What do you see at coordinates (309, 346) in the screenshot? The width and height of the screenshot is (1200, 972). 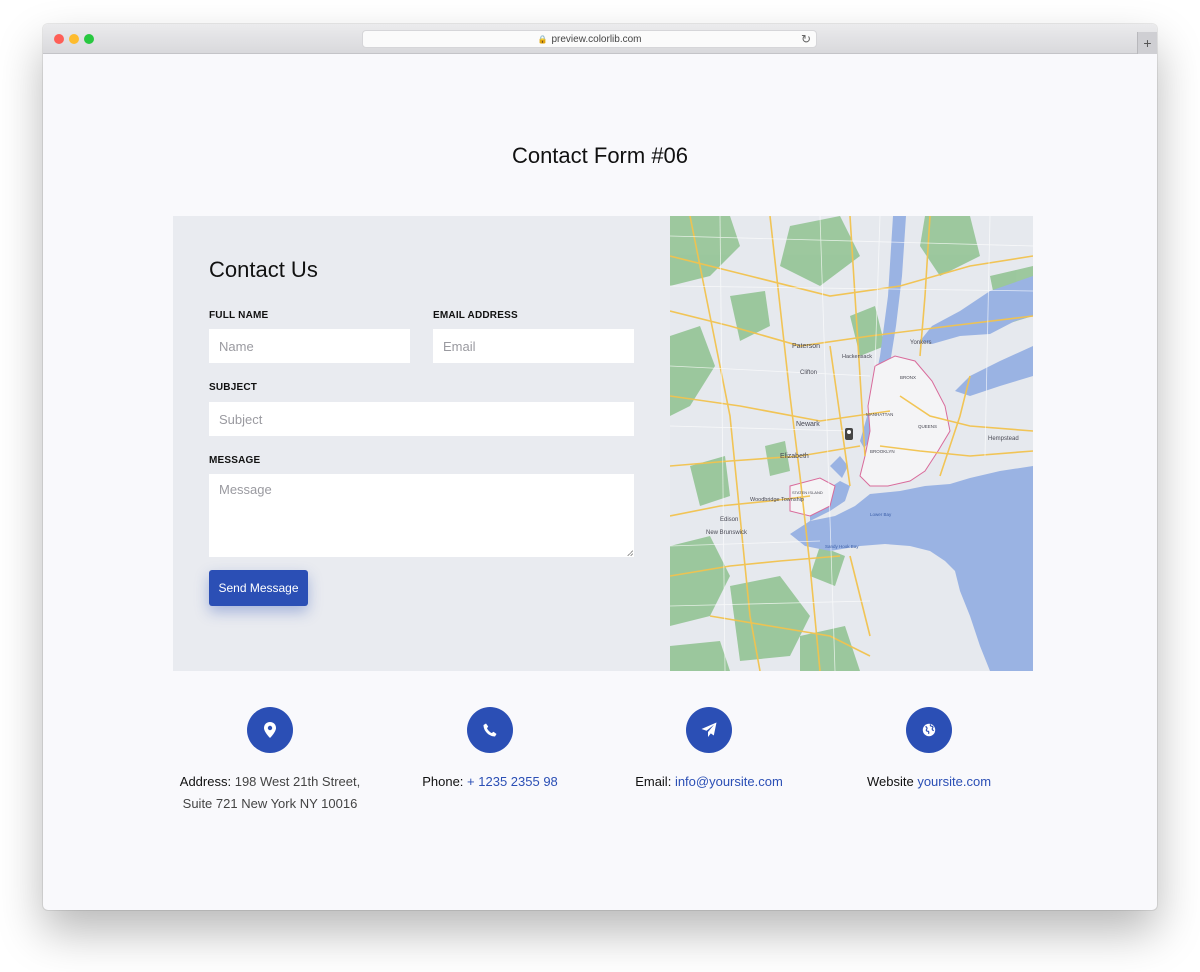 I see `full-name-input` at bounding box center [309, 346].